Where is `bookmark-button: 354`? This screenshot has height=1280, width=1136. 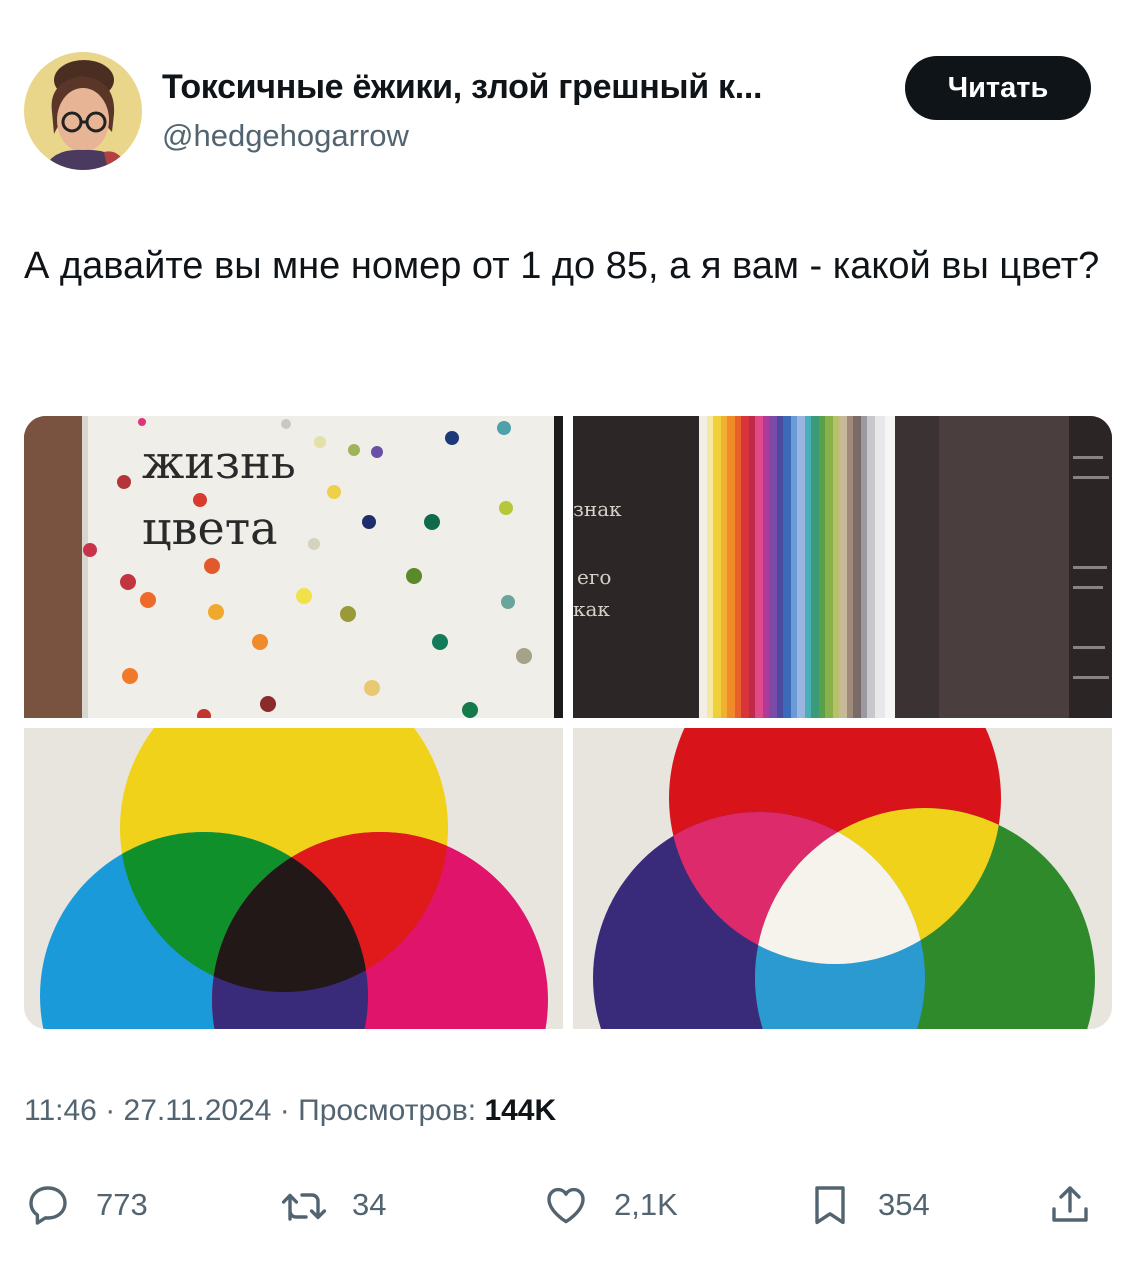 bookmark-button: 354 is located at coordinates (868, 1205).